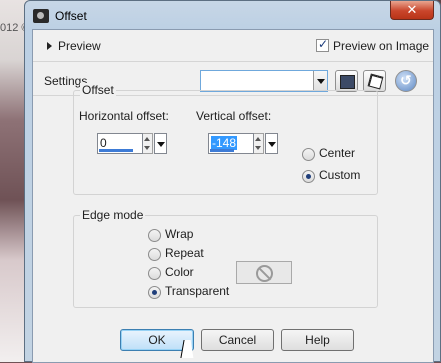  I want to click on vertical-offset-slider-bar, so click(222, 150).